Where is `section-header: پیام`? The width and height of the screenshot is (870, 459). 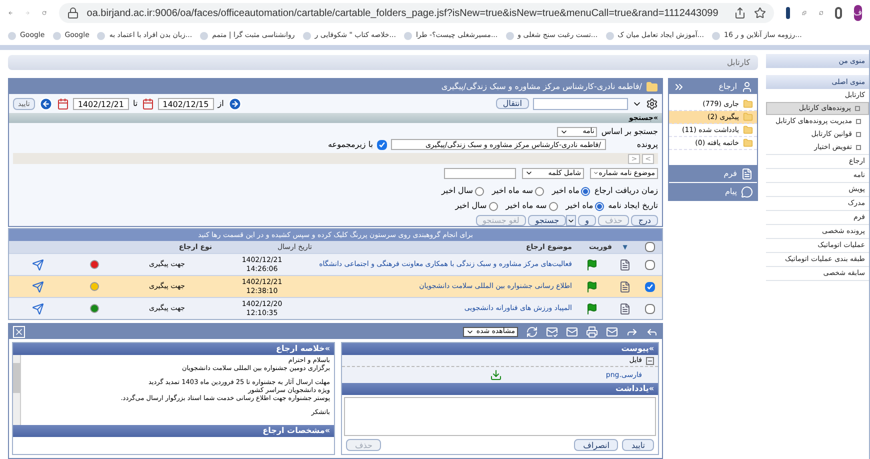 section-header: پیام is located at coordinates (713, 191).